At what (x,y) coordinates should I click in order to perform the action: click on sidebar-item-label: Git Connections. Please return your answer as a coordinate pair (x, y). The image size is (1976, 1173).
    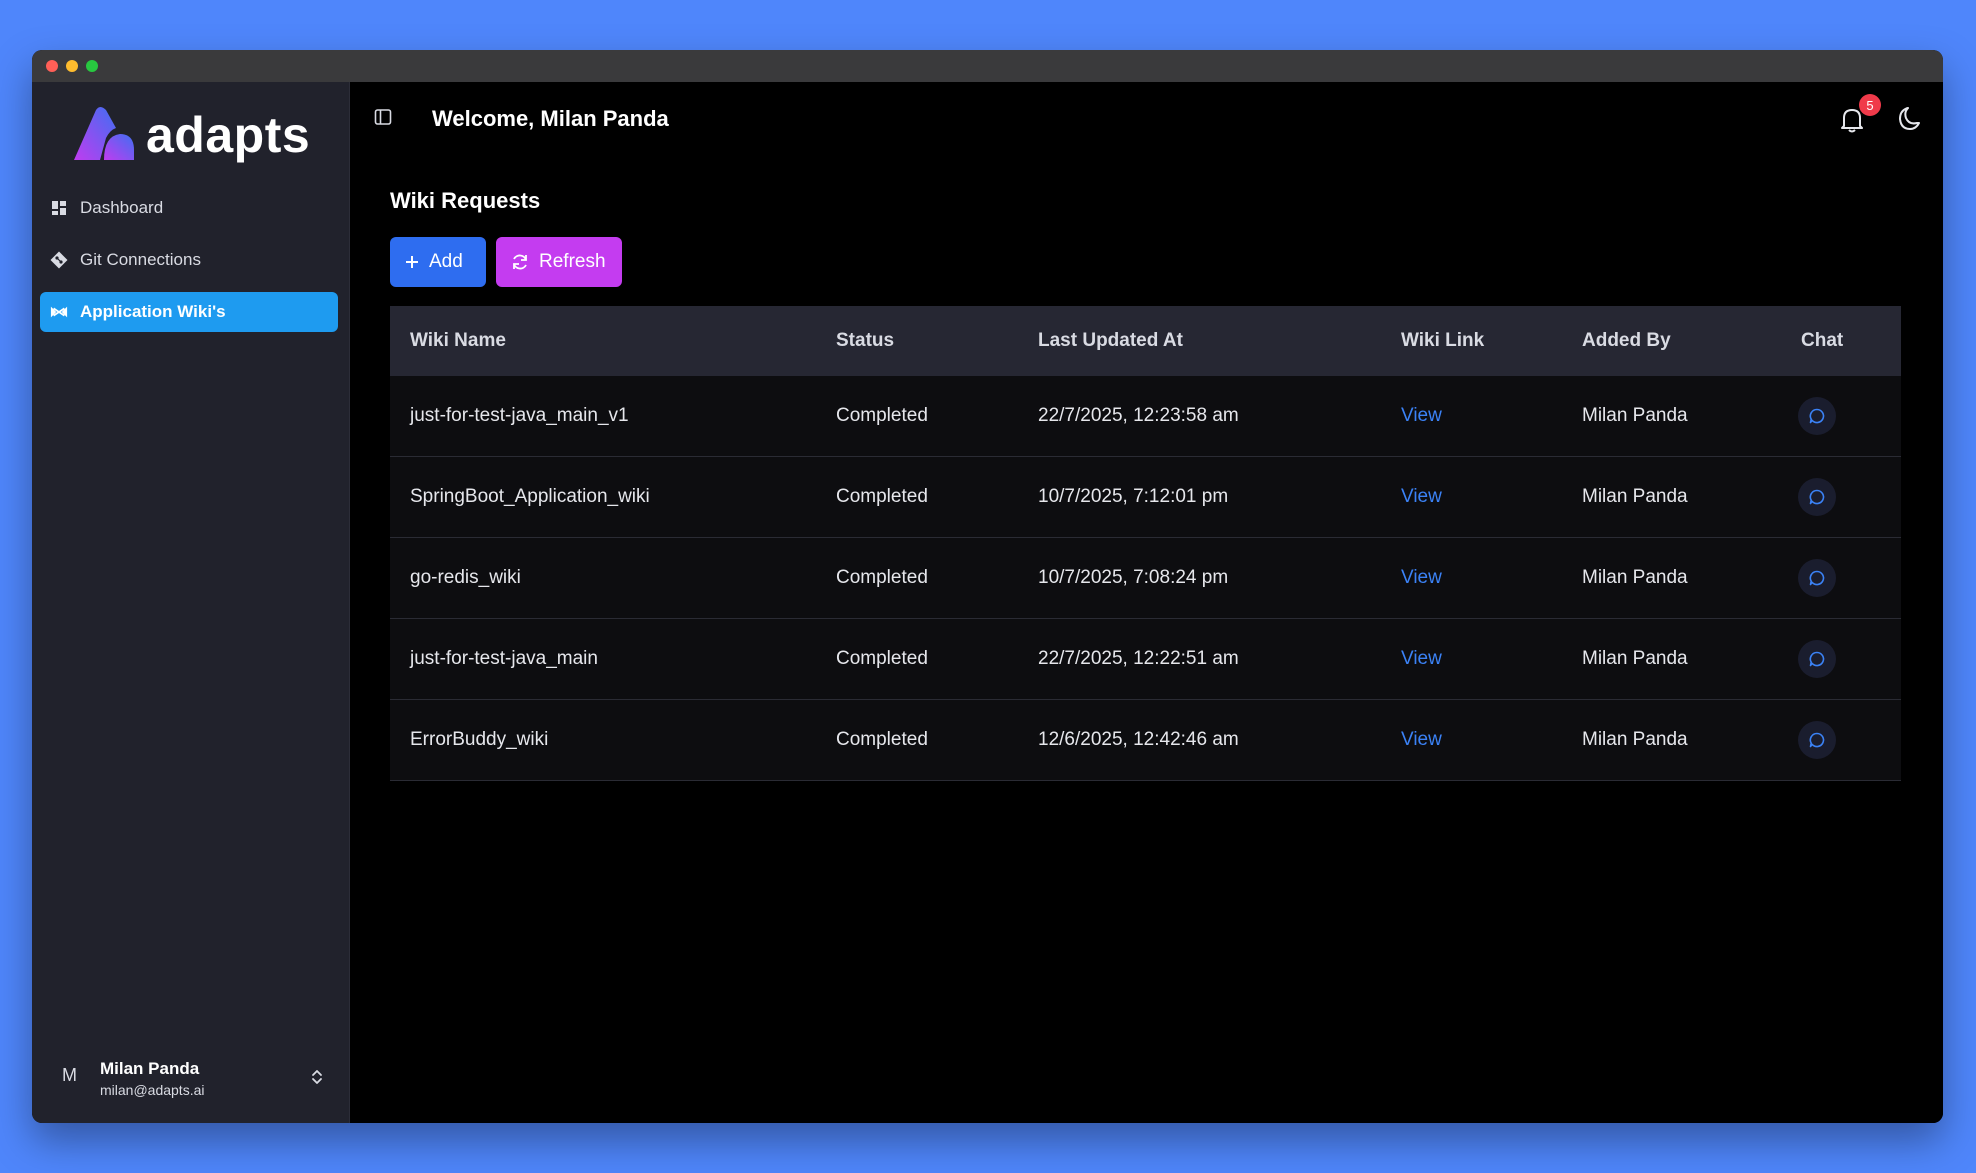
    Looking at the image, I should click on (140, 259).